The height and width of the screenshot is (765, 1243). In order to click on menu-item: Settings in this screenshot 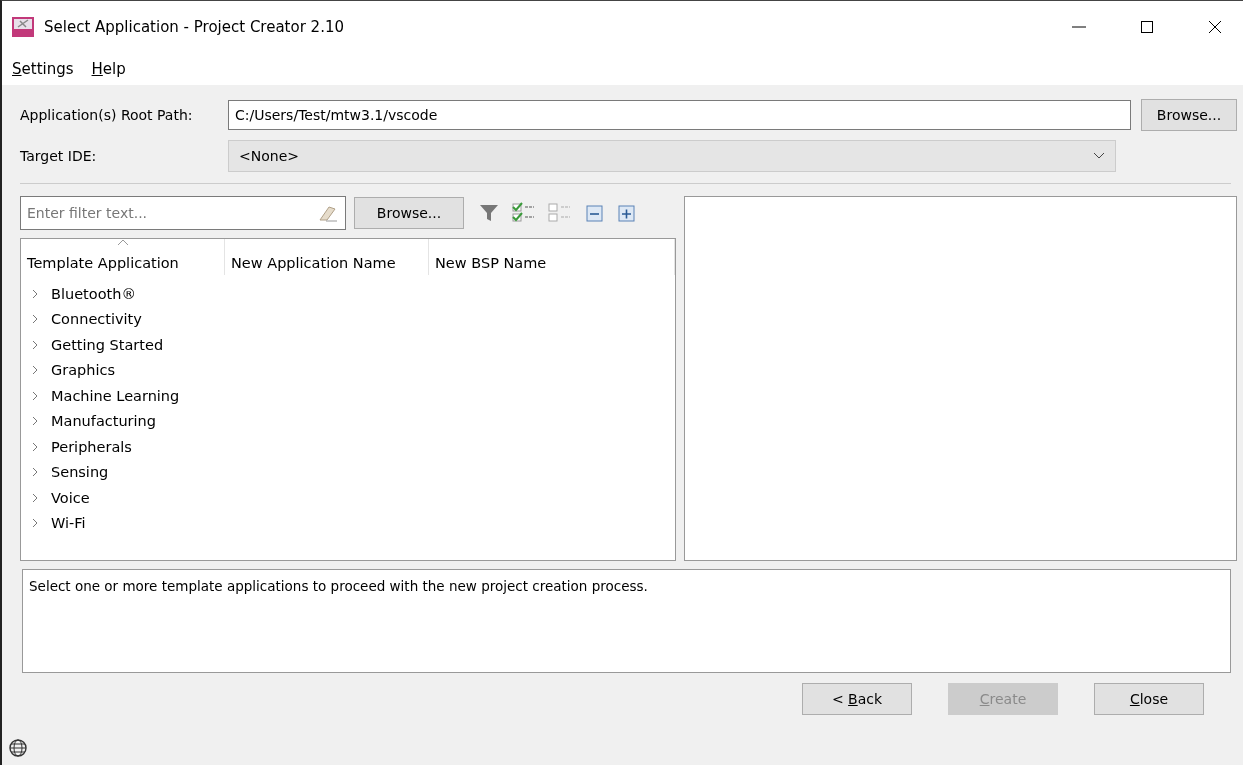, I will do `click(43, 69)`.